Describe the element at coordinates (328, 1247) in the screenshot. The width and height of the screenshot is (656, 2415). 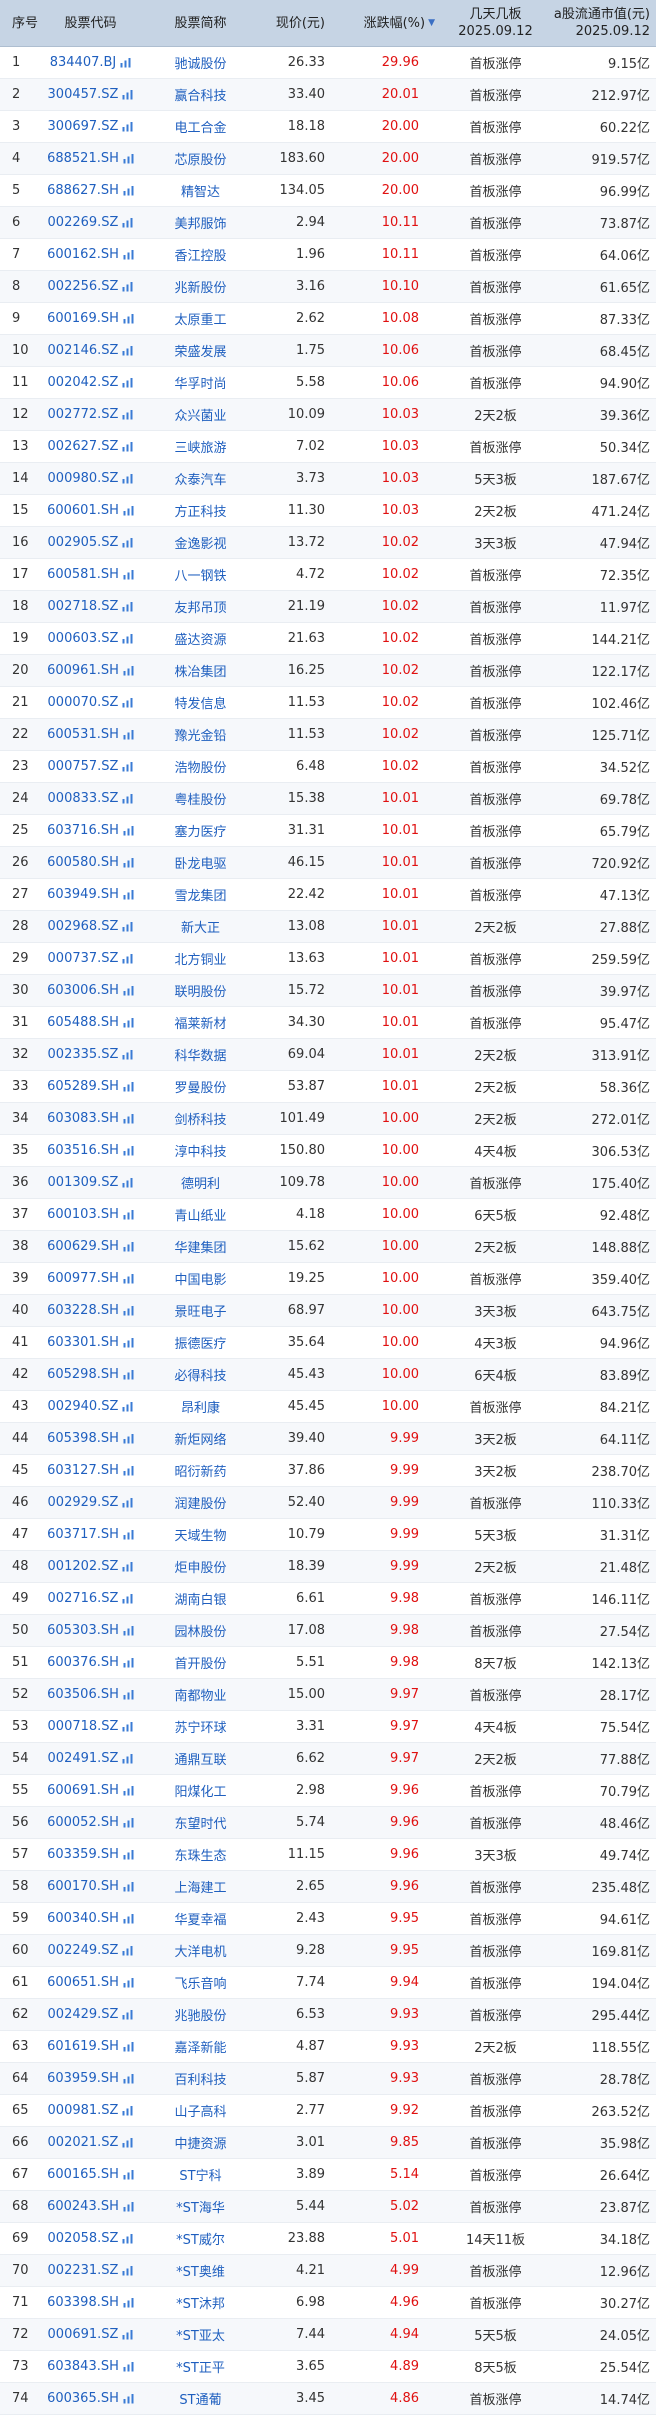
I see `table-row: 38 600629.SH 华建集团 15.62 10.00 2天2板 148.88亿` at that location.